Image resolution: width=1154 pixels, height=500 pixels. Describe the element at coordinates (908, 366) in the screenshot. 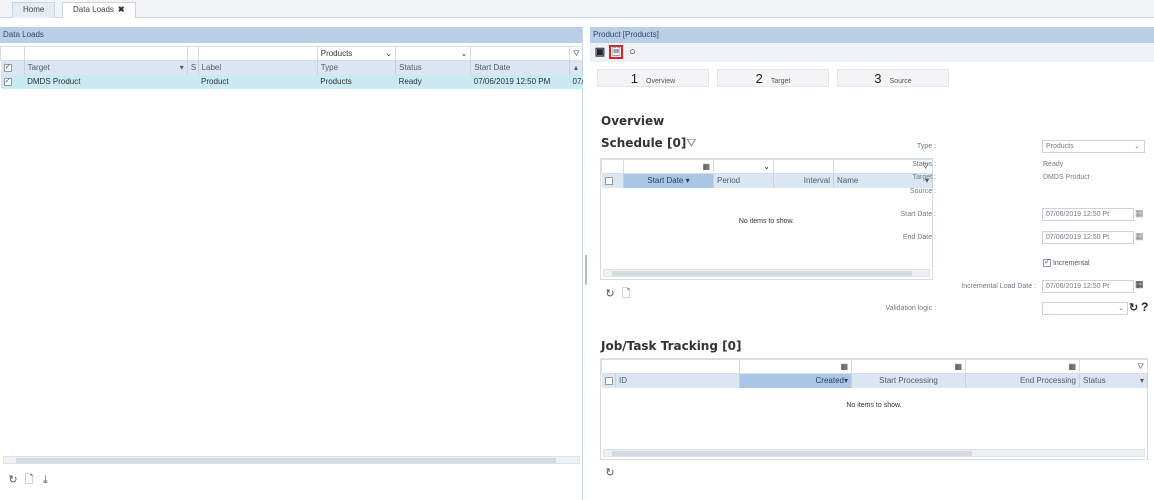

I see `start-processing-filter-input: ▦` at that location.